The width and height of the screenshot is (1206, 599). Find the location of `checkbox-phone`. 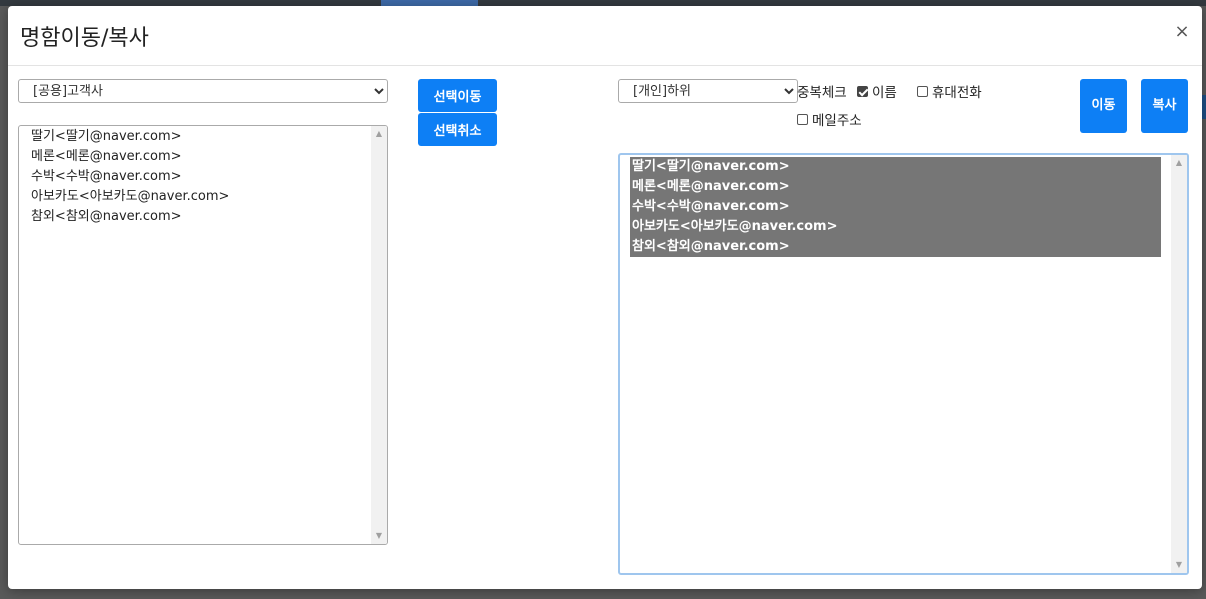

checkbox-phone is located at coordinates (922, 91).